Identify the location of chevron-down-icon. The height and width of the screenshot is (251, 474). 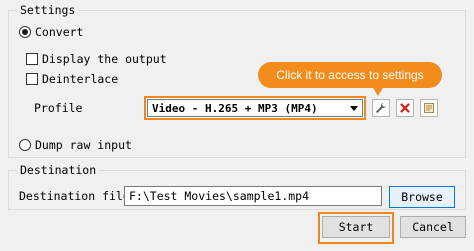
(354, 108).